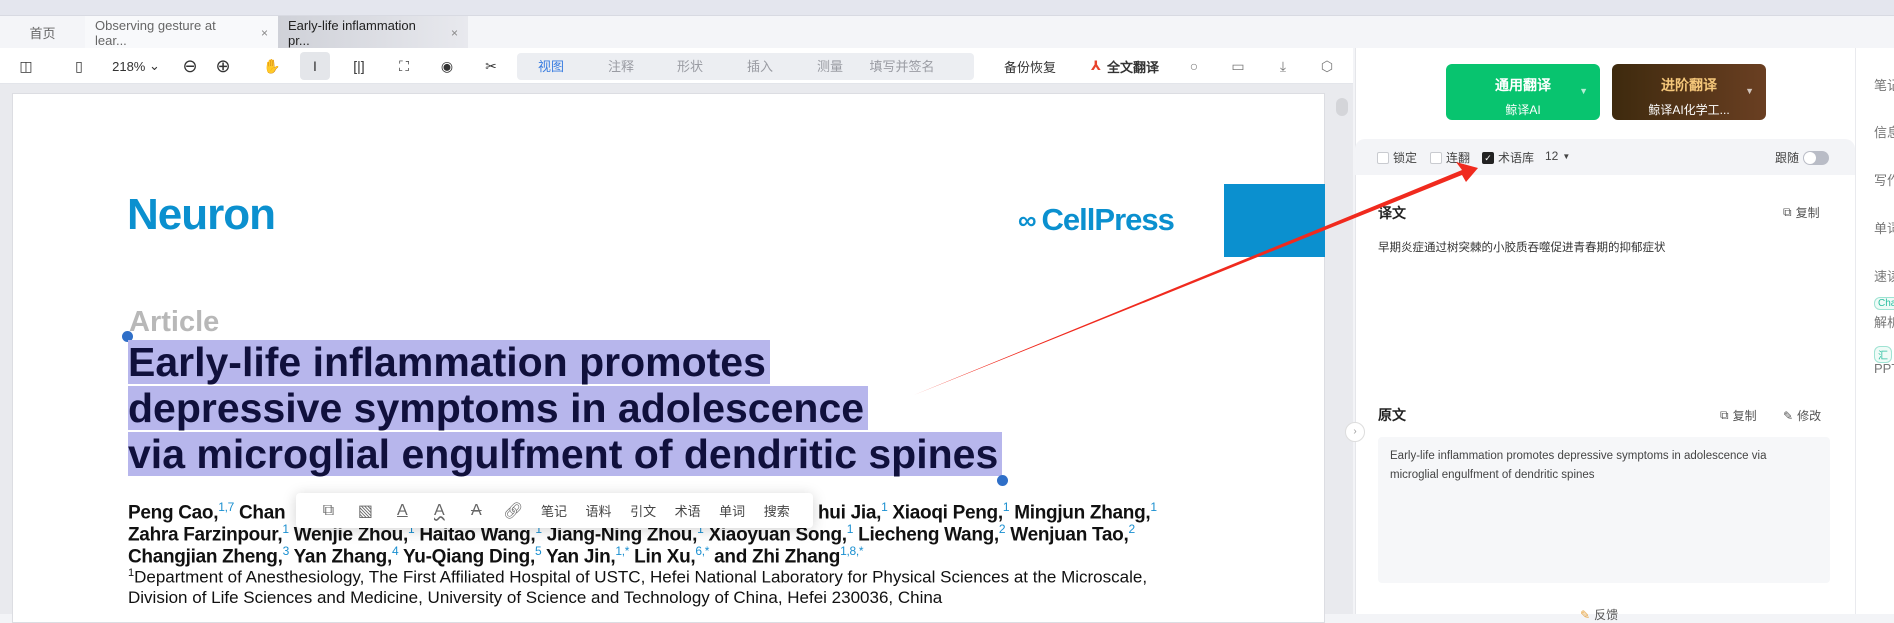 This screenshot has height=623, width=1894. What do you see at coordinates (402, 511) in the screenshot?
I see `underline-icon: A` at bounding box center [402, 511].